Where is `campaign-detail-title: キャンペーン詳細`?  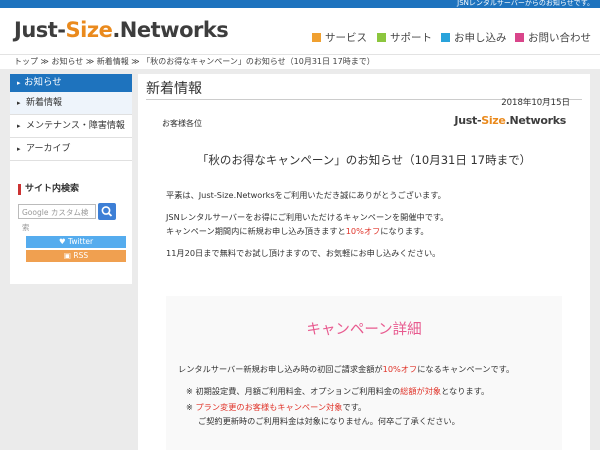 campaign-detail-title: キャンペーン詳細 is located at coordinates (364, 330).